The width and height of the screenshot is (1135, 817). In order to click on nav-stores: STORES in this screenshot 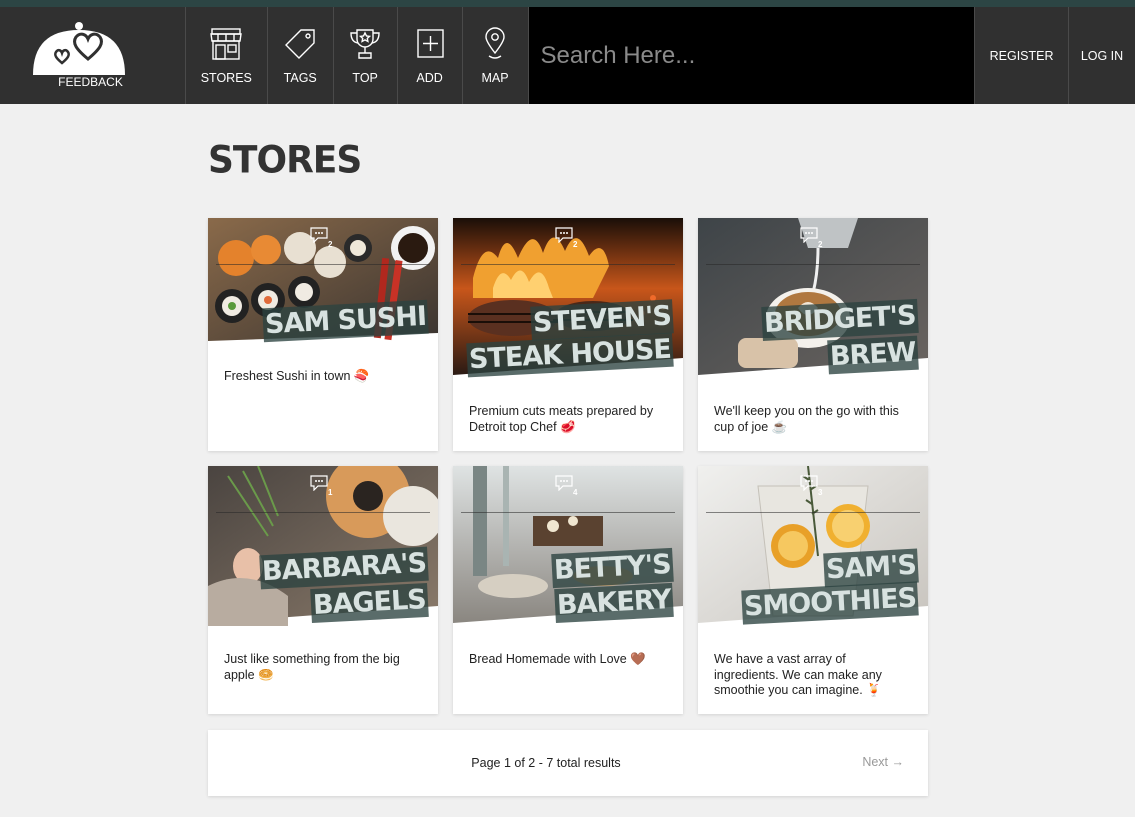, I will do `click(227, 55)`.